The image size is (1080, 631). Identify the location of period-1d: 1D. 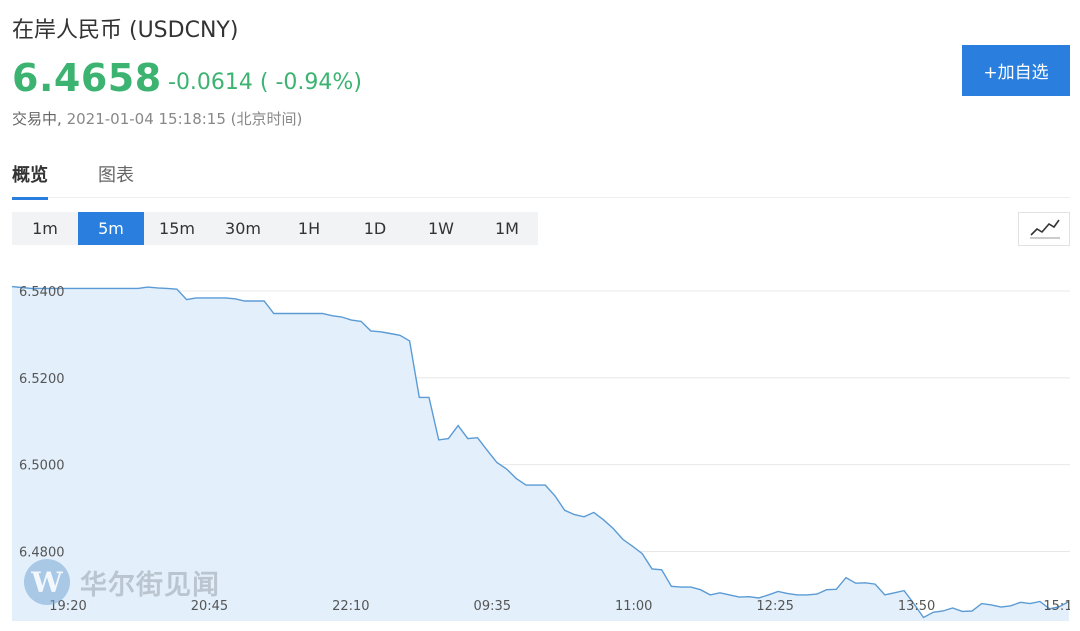
(375, 228).